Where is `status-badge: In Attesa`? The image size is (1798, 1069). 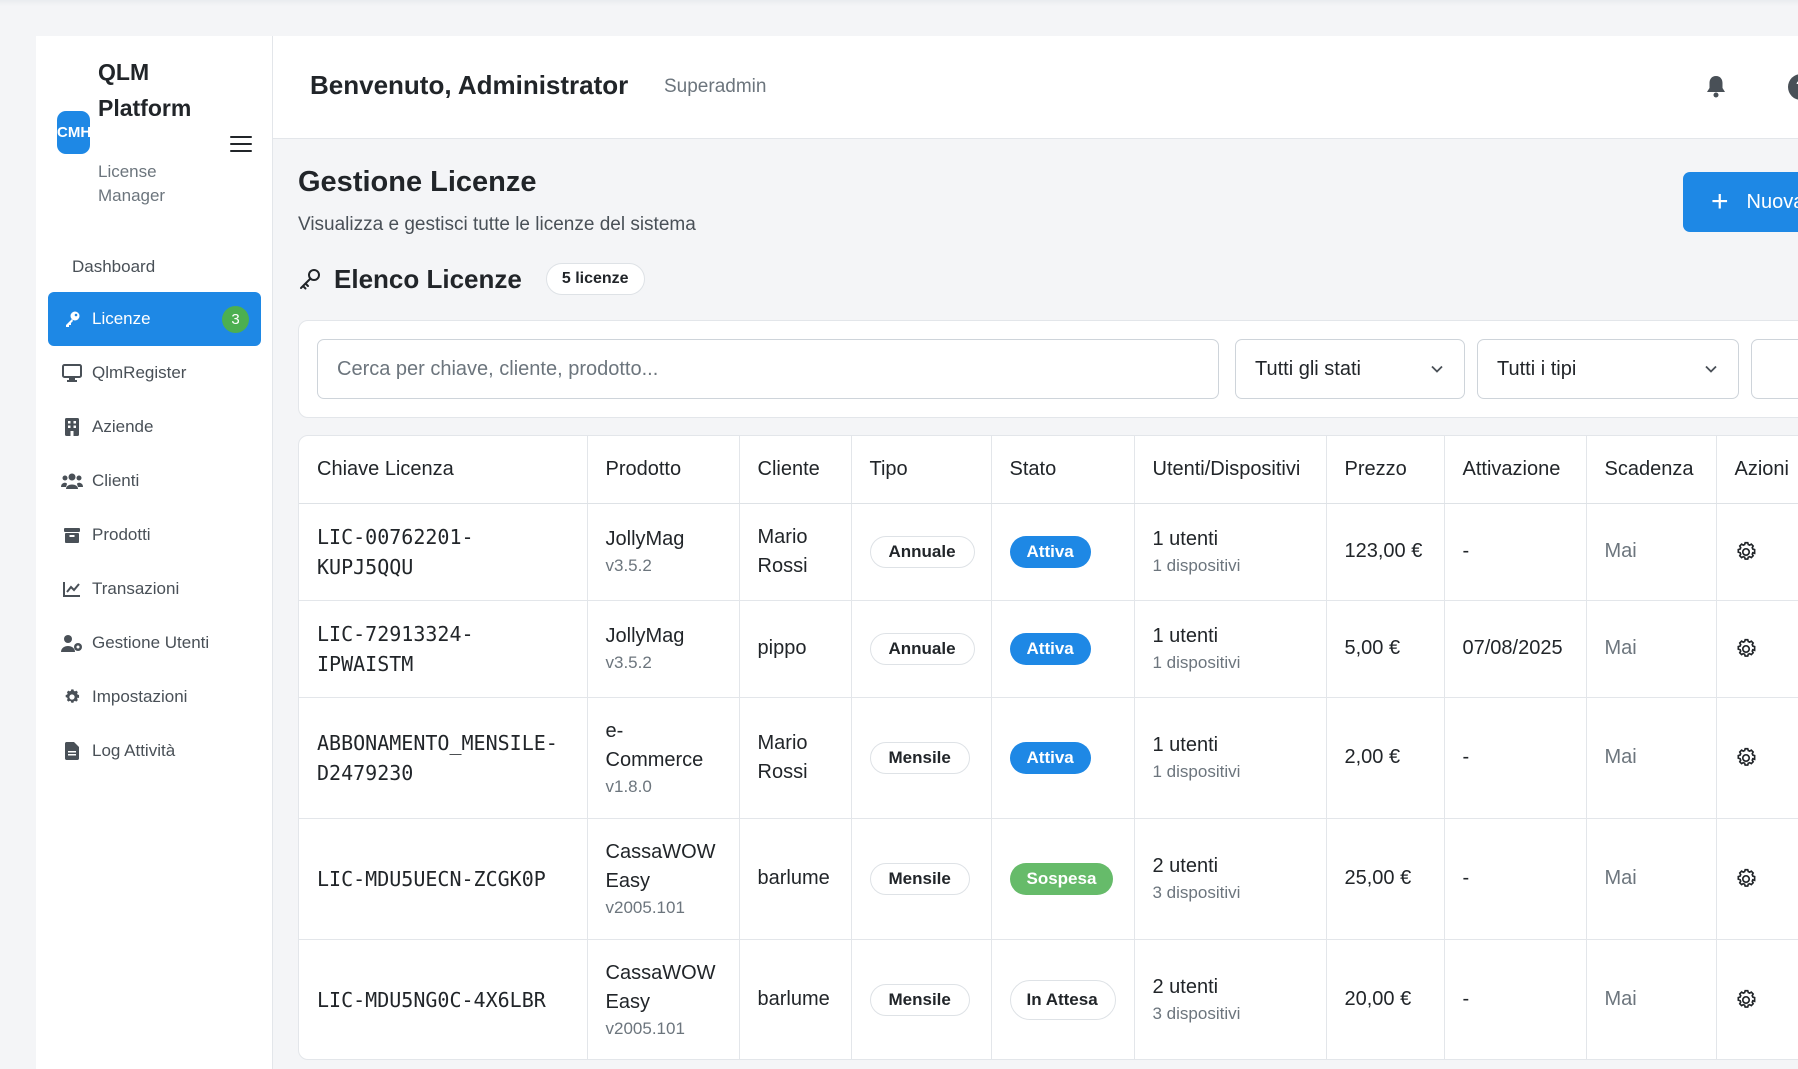 status-badge: In Attesa is located at coordinates (1062, 999).